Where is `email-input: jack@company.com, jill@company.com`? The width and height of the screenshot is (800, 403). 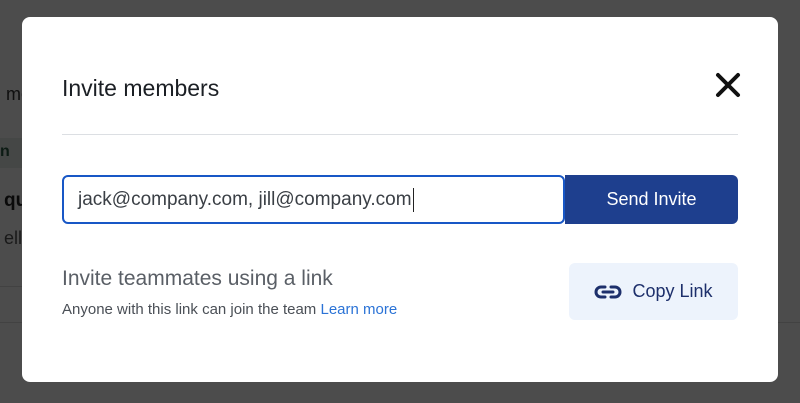
email-input: jack@company.com, jill@company.com is located at coordinates (313, 199).